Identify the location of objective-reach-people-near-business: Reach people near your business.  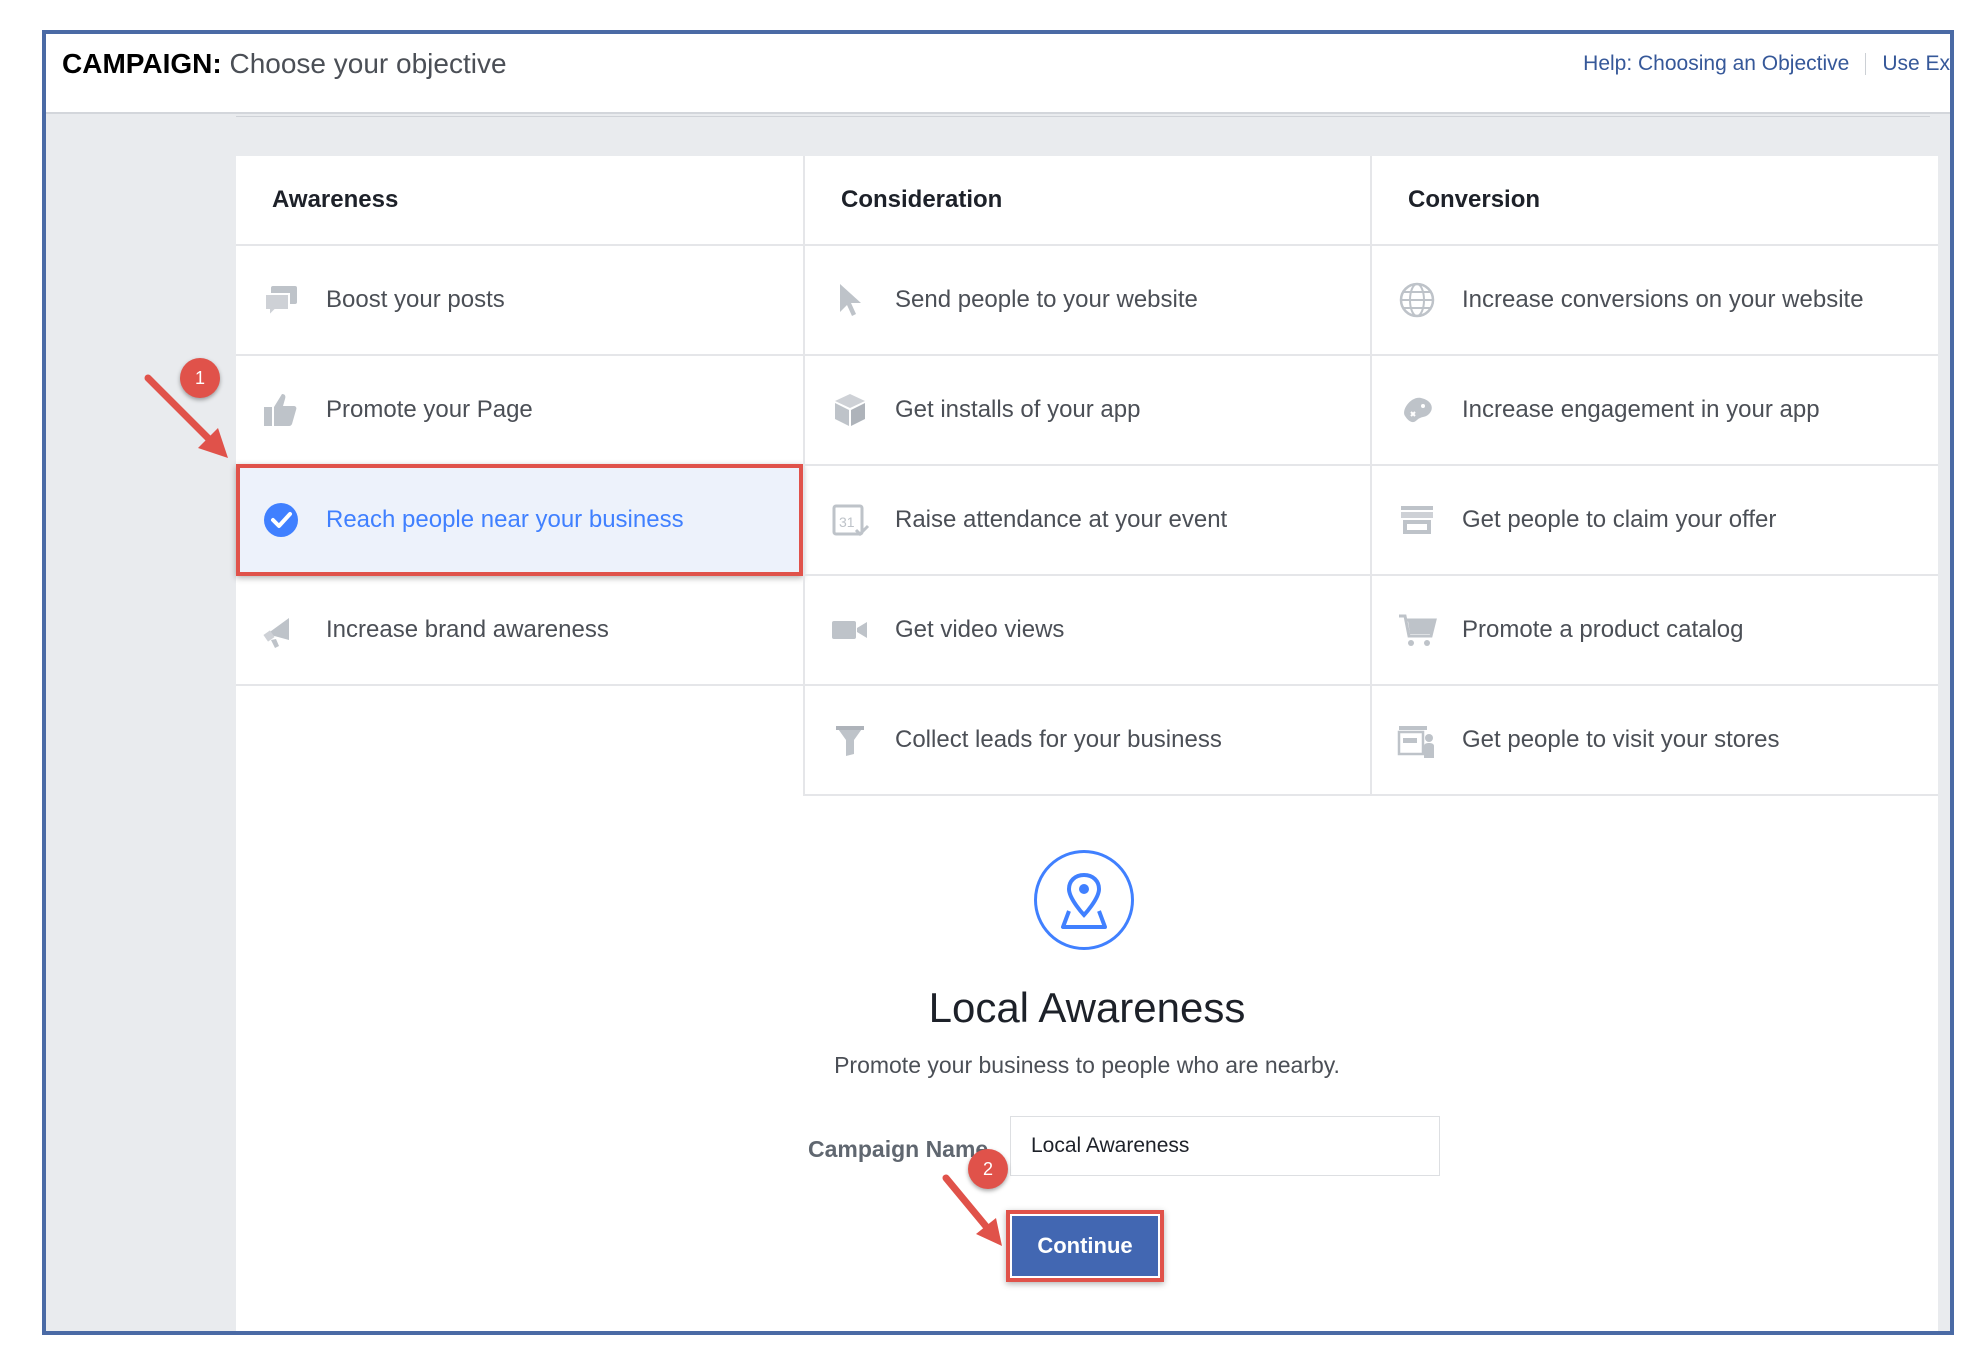
(519, 520).